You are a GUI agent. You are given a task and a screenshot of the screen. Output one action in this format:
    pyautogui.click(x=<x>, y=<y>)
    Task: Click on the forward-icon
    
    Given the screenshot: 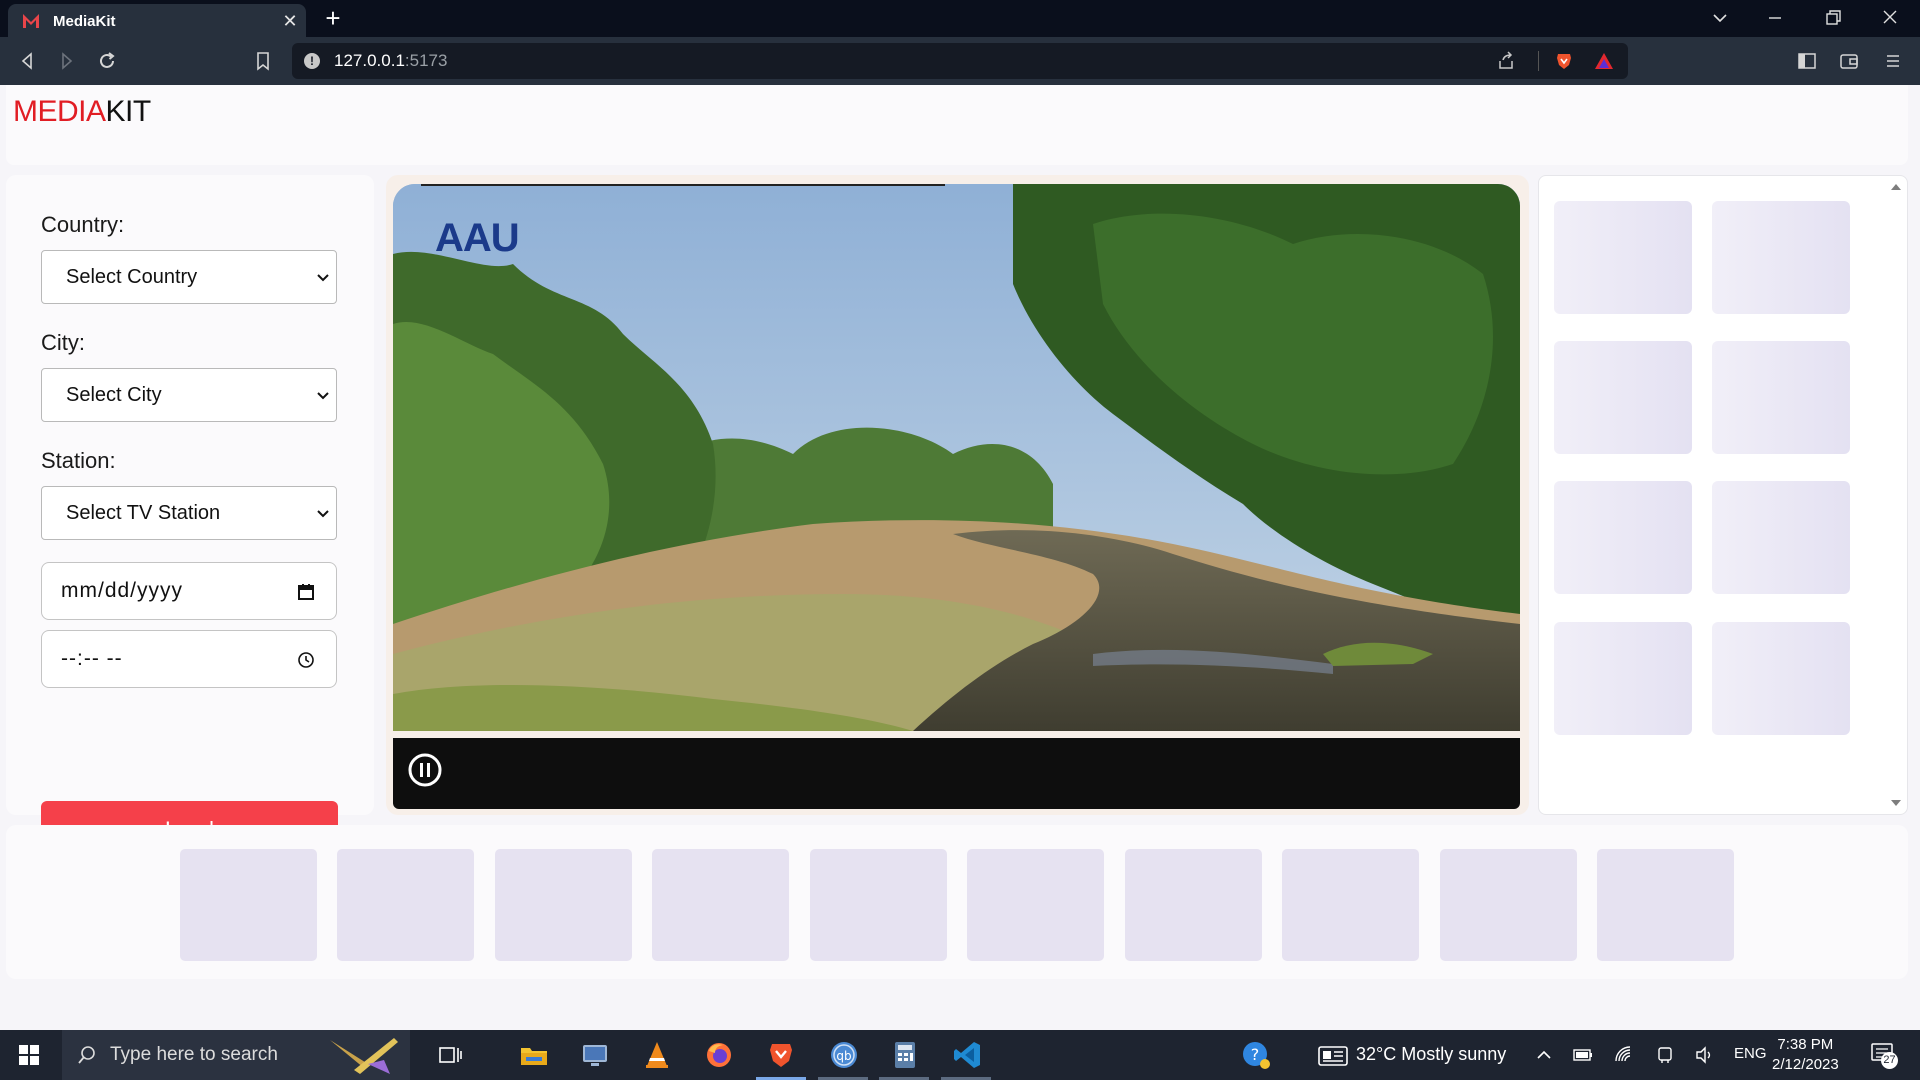 What is the action you would take?
    pyautogui.click(x=67, y=61)
    